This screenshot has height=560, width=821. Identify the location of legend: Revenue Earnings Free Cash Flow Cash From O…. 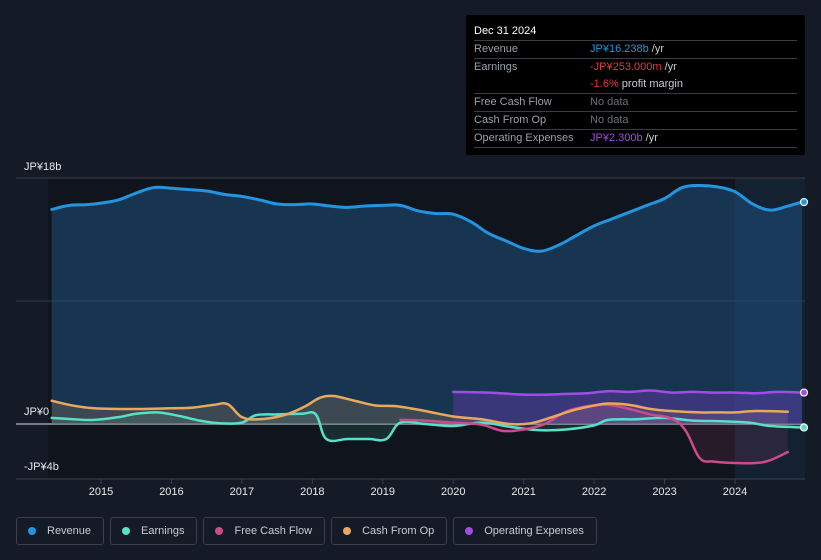
(306, 531).